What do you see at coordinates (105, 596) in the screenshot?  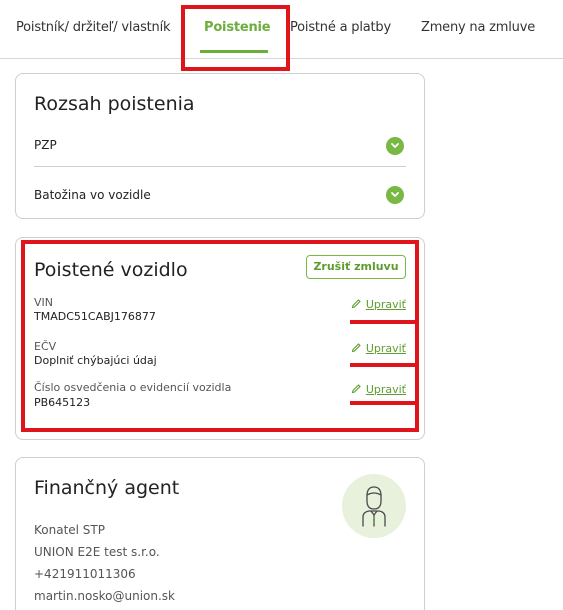 I see `agent-email: martin.nosko@union.sk` at bounding box center [105, 596].